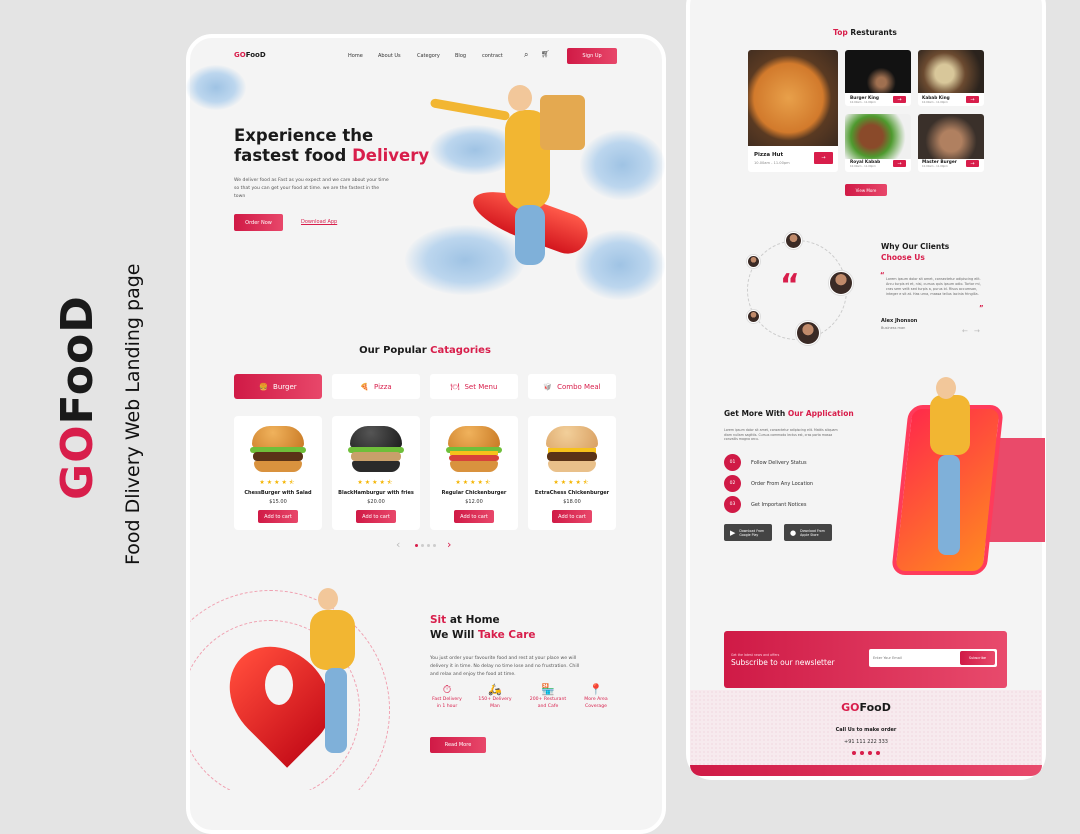 This screenshot has height=834, width=1080. What do you see at coordinates (841, 283) in the screenshot?
I see `client-avatar-active` at bounding box center [841, 283].